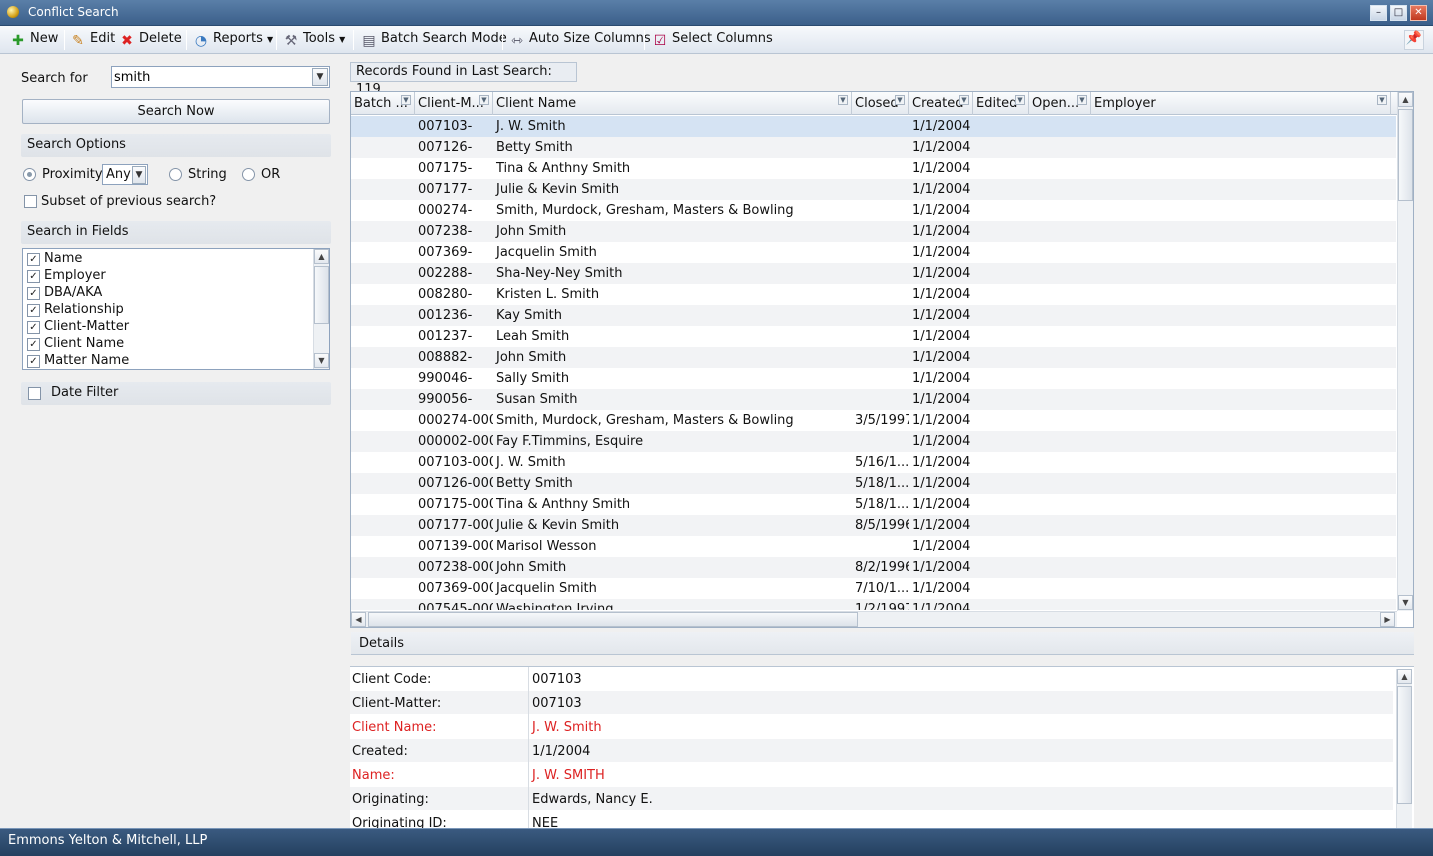  I want to click on table-row: 007103- J. W. Smith 1/1/2004, so click(873, 126).